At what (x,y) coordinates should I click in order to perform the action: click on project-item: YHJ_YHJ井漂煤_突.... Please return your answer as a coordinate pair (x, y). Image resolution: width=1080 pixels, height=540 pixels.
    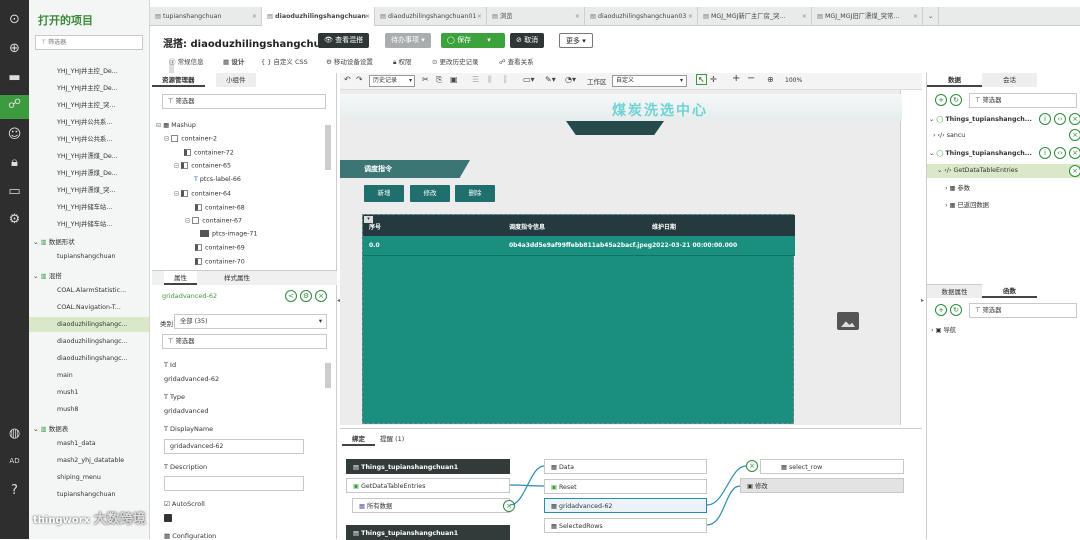
    Looking at the image, I should click on (86, 189).